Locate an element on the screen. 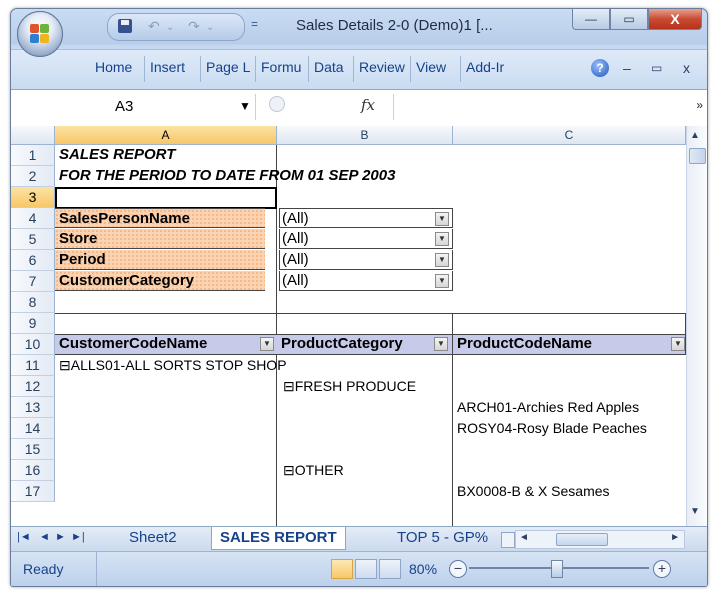 The image size is (716, 594). vertical-scrollbar: ▲ ▼ is located at coordinates (696, 326).